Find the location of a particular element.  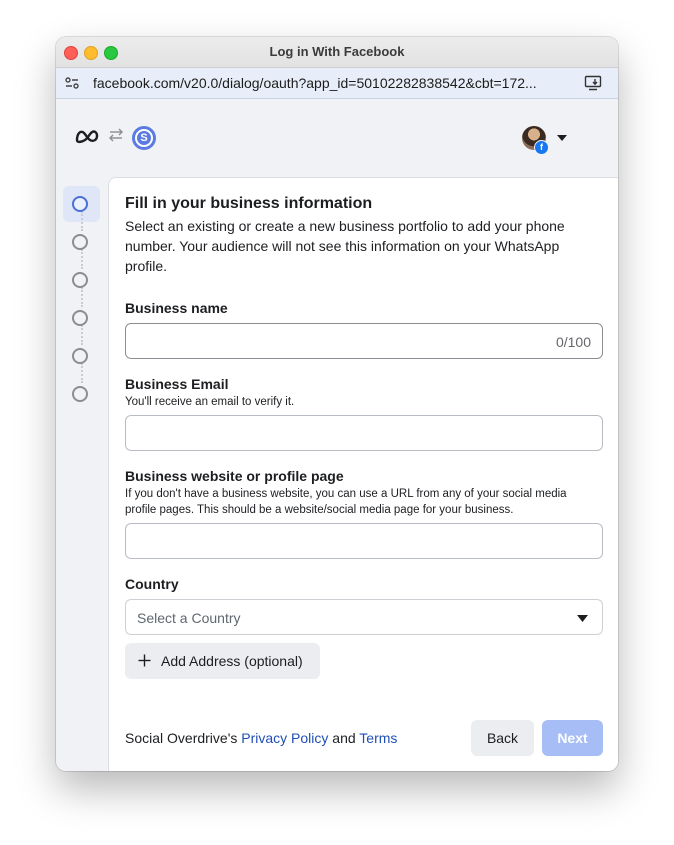

business-email-label: Business Email is located at coordinates (177, 384).